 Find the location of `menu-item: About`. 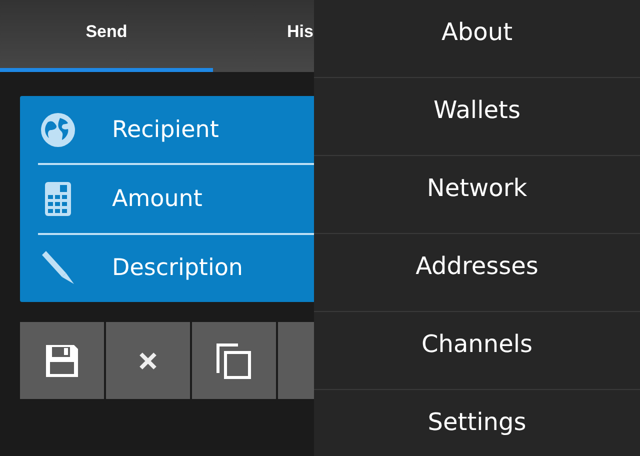

menu-item: About is located at coordinates (477, 39).